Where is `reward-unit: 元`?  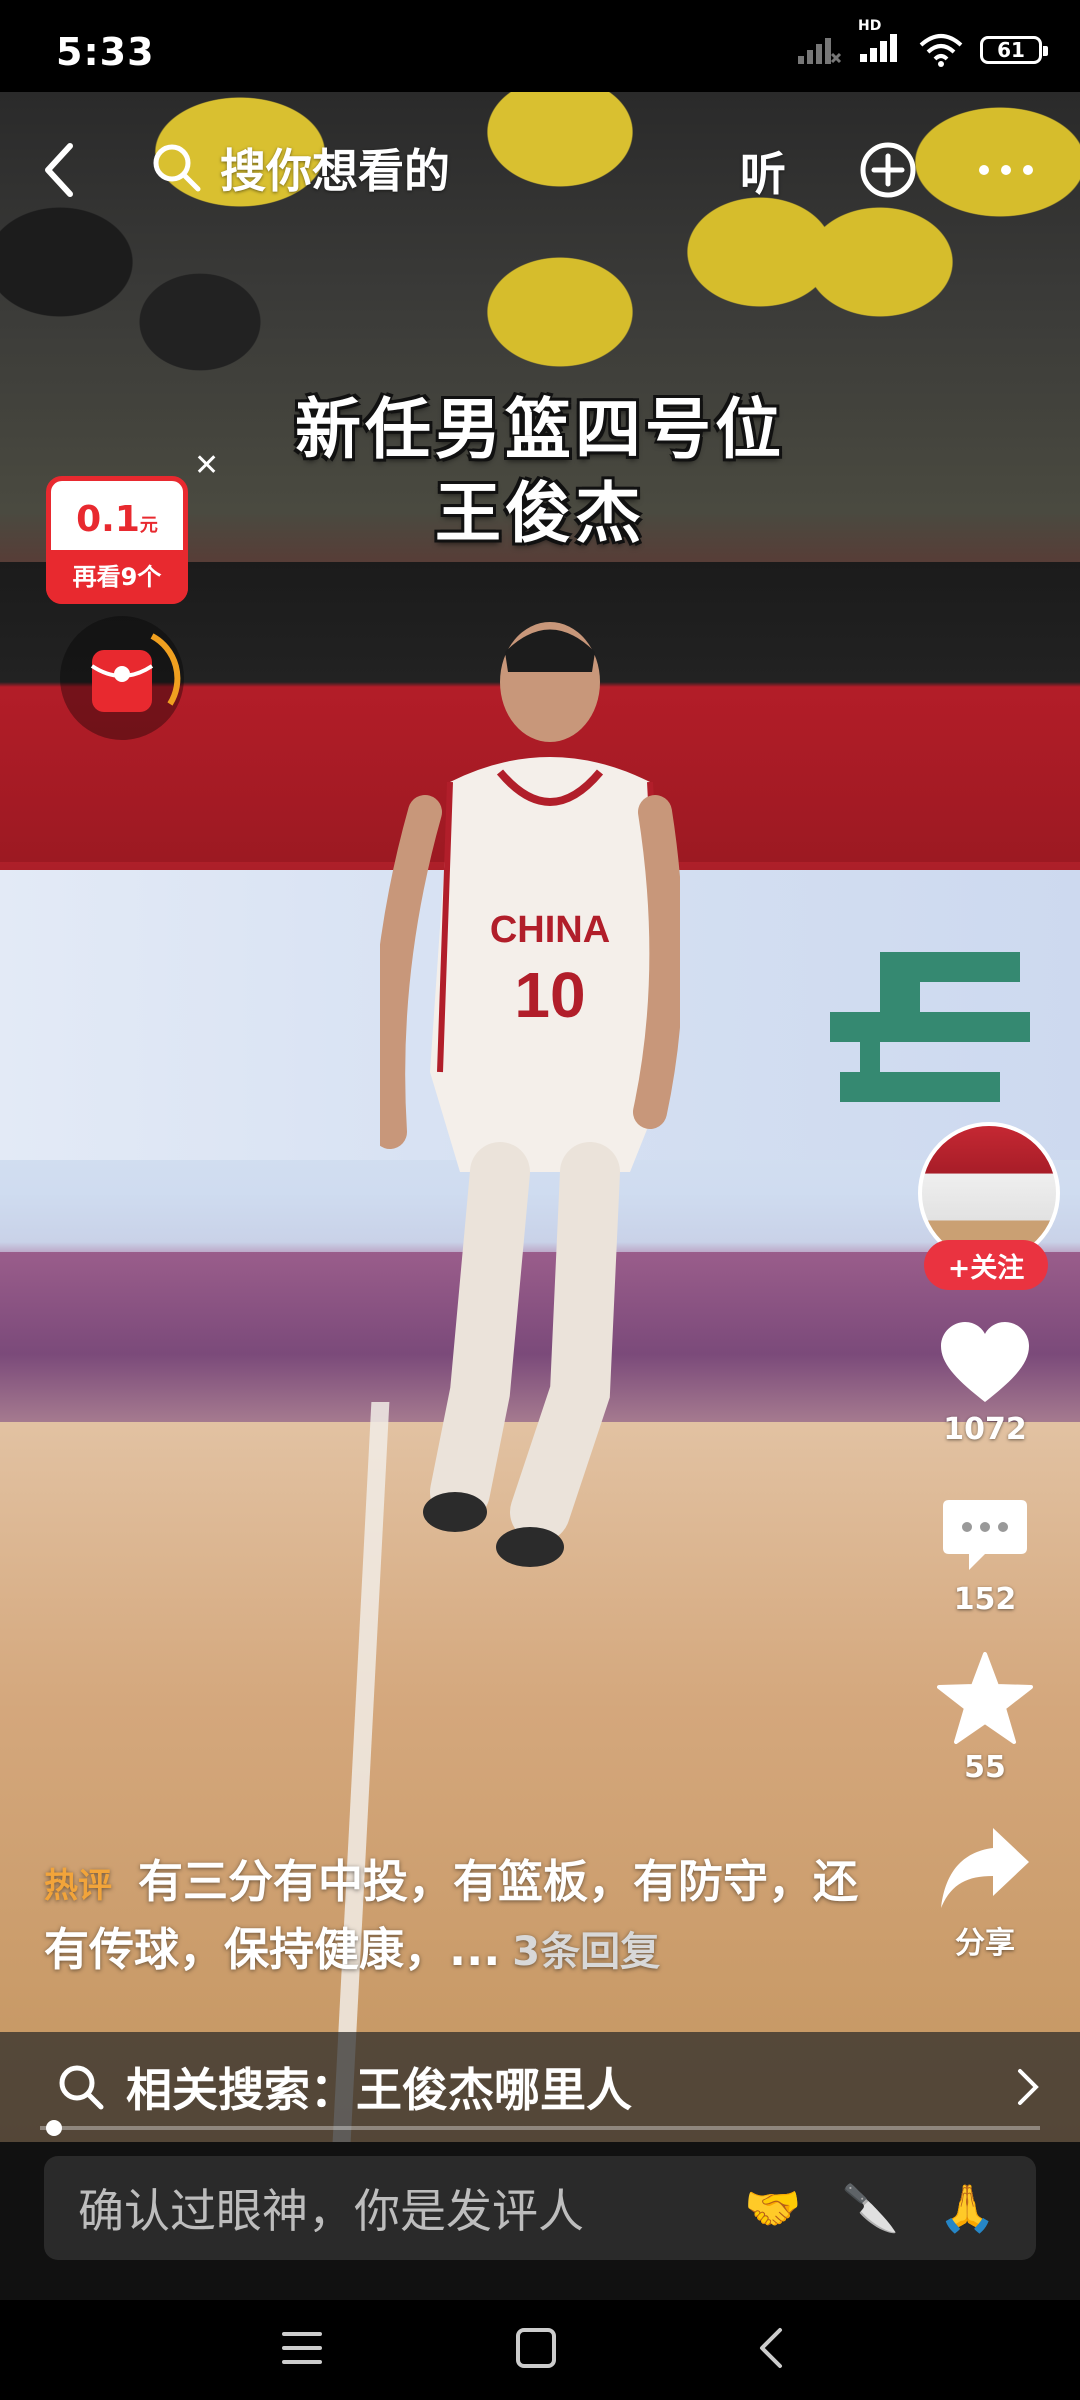 reward-unit: 元 is located at coordinates (148, 525).